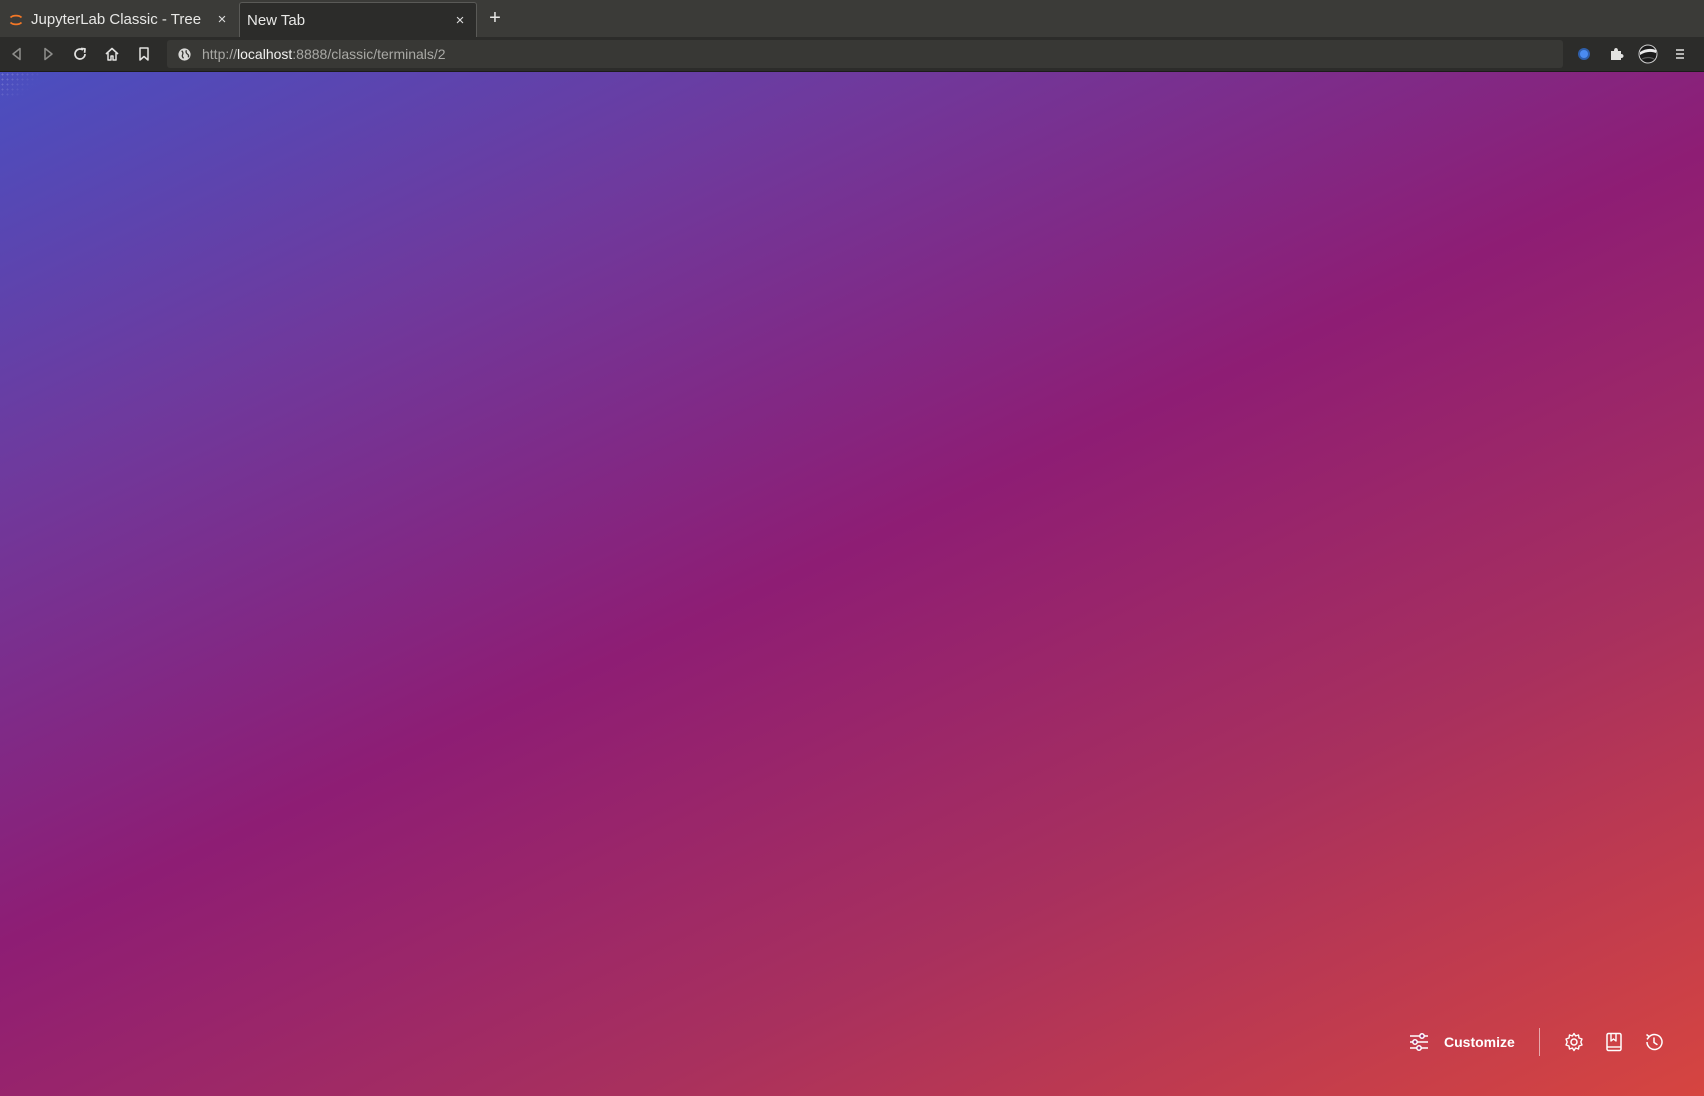 This screenshot has height=1096, width=1704. What do you see at coordinates (116, 19) in the screenshot?
I see `tab-title: JupyterLab Classic - Tree` at bounding box center [116, 19].